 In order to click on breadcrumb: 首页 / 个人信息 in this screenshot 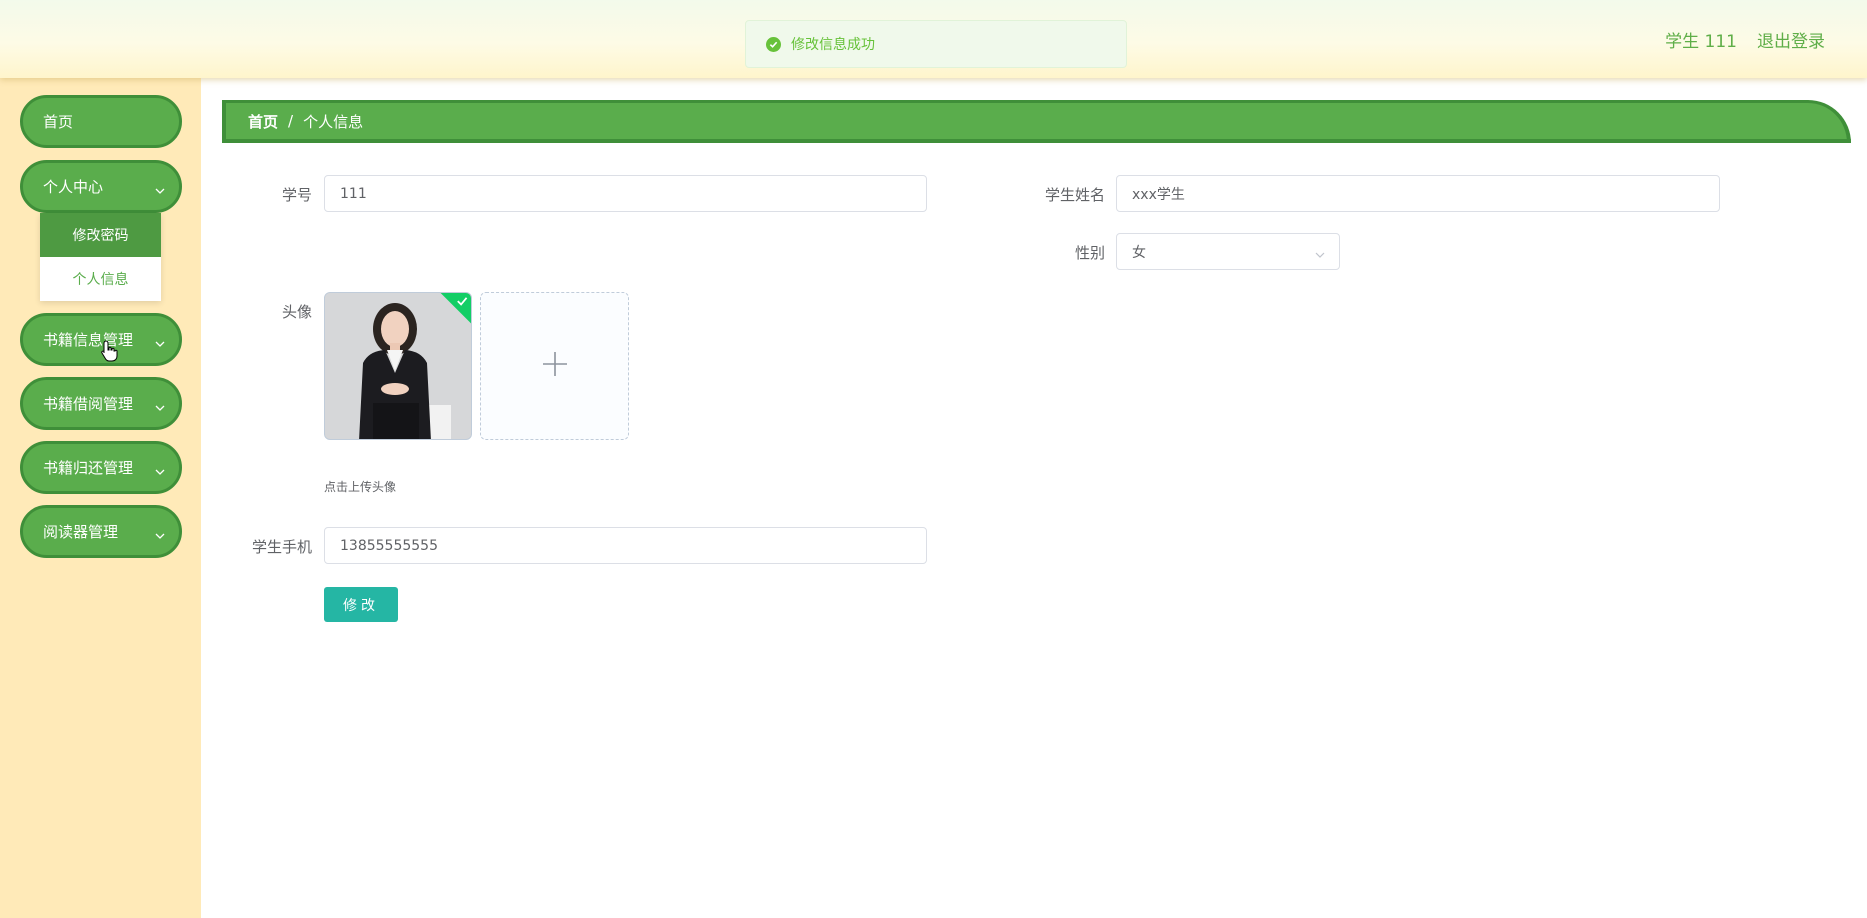, I will do `click(1036, 121)`.